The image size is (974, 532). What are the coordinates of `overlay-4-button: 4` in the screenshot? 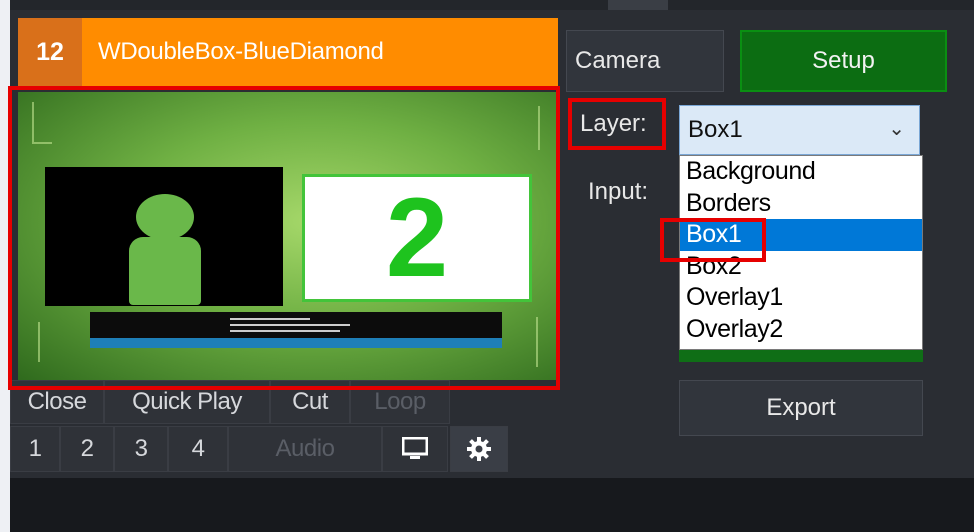 It's located at (198, 449).